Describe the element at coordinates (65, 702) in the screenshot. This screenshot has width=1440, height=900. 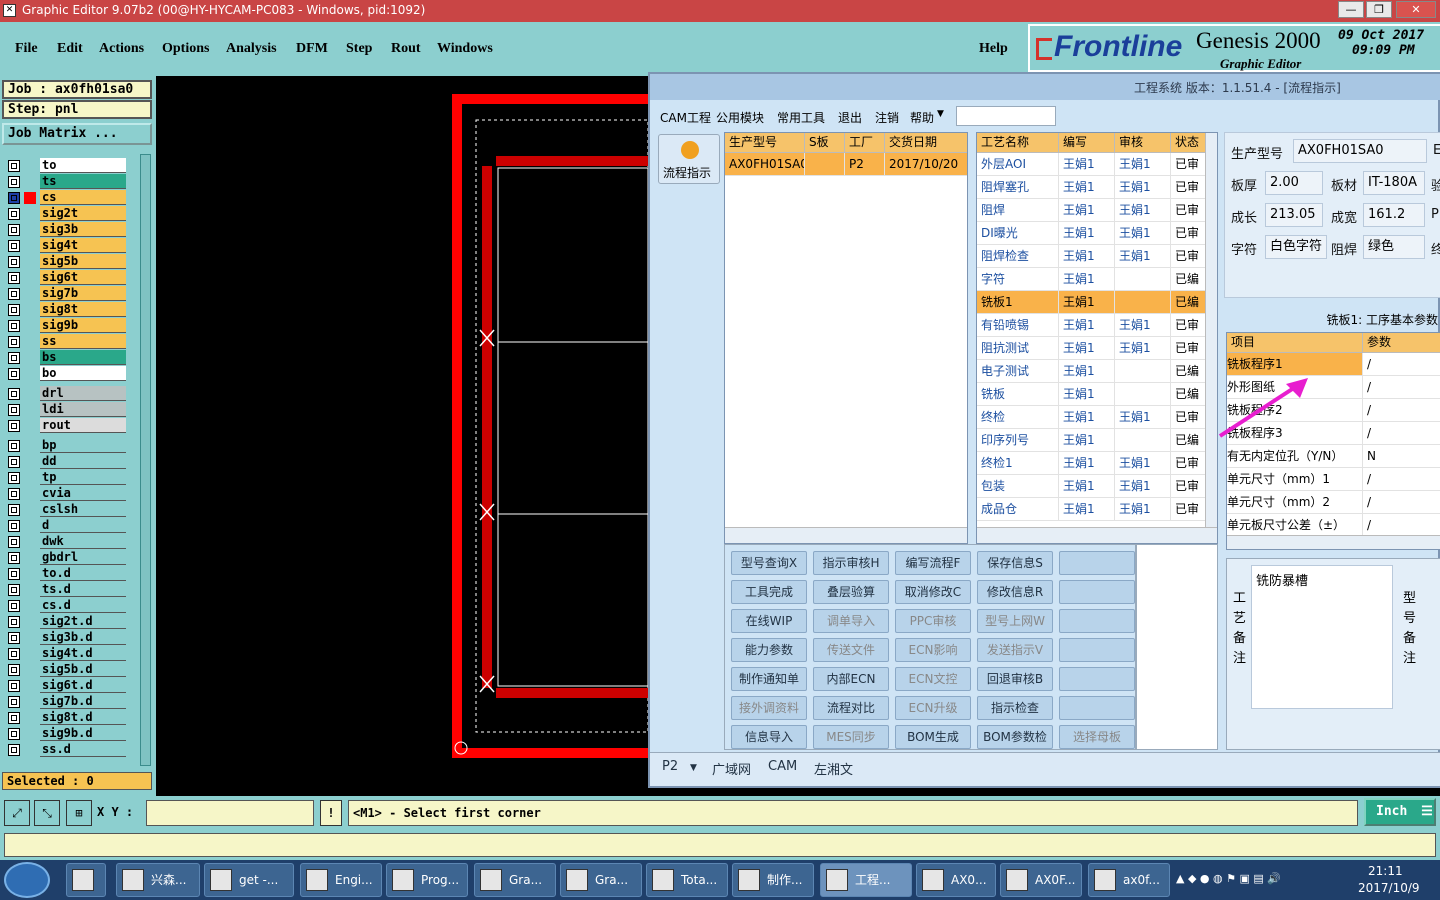
I see `layer-row: sig7b.d` at that location.